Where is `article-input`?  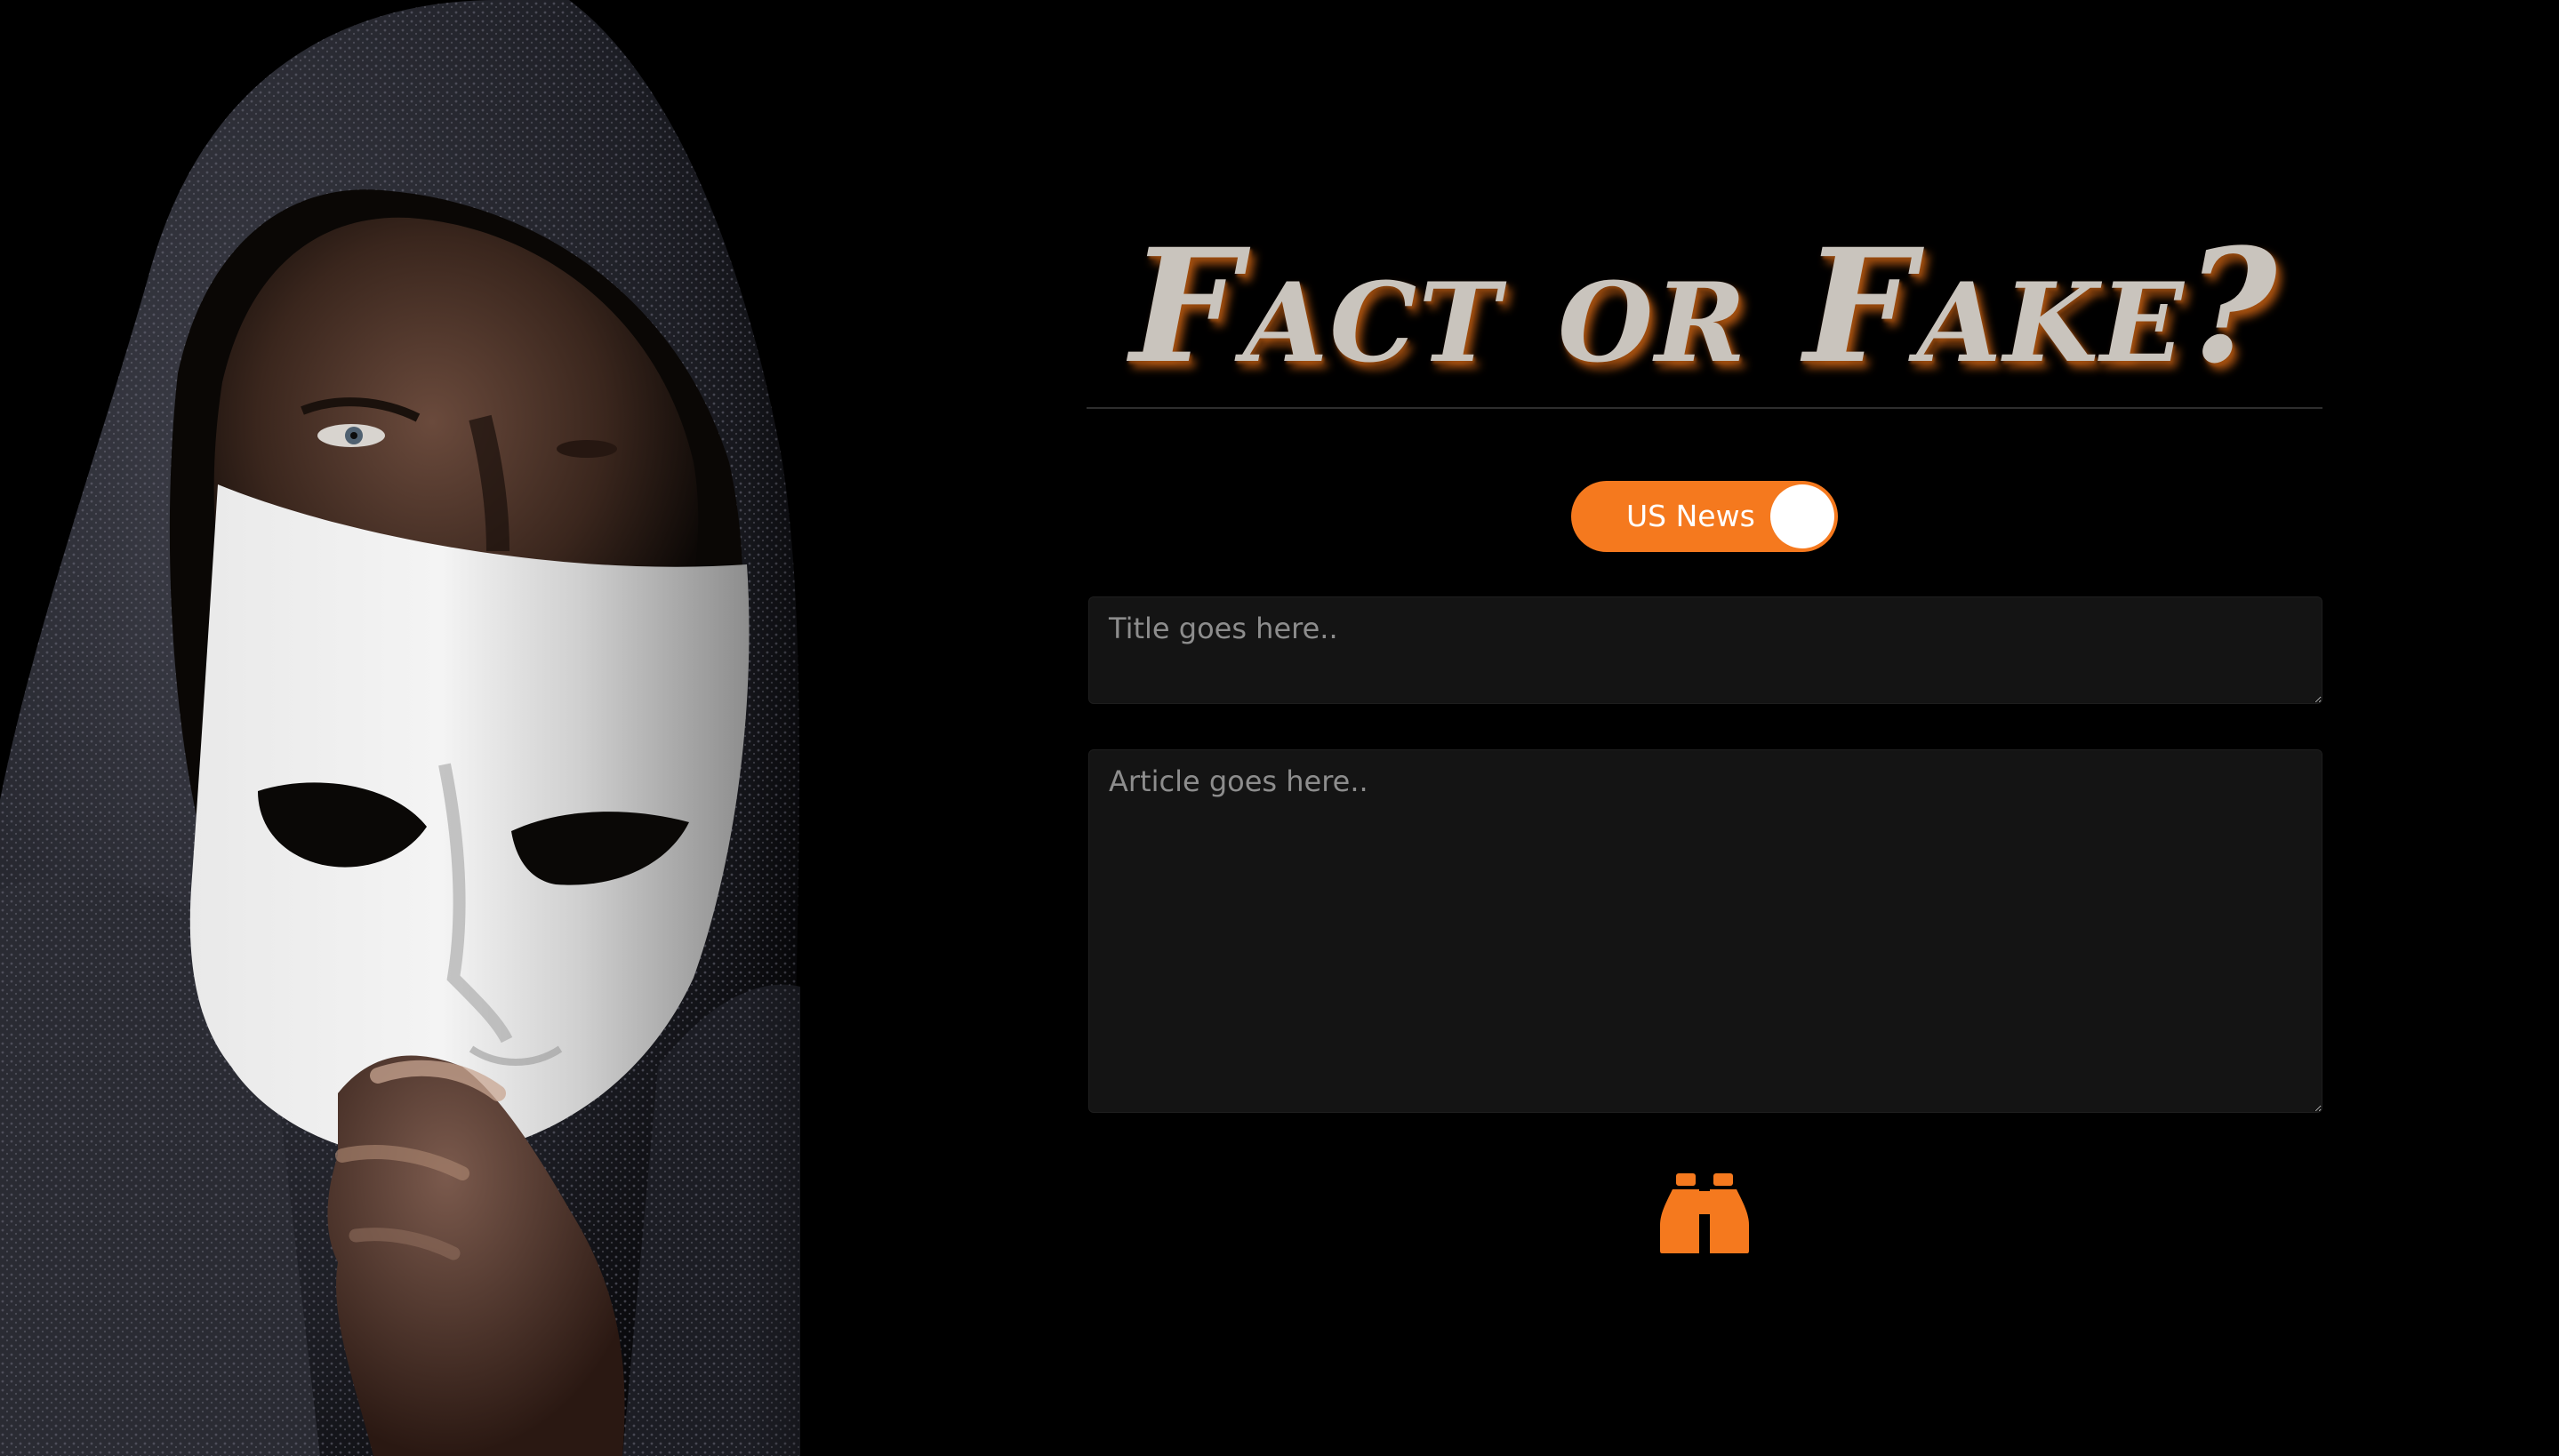
article-input is located at coordinates (1705, 931).